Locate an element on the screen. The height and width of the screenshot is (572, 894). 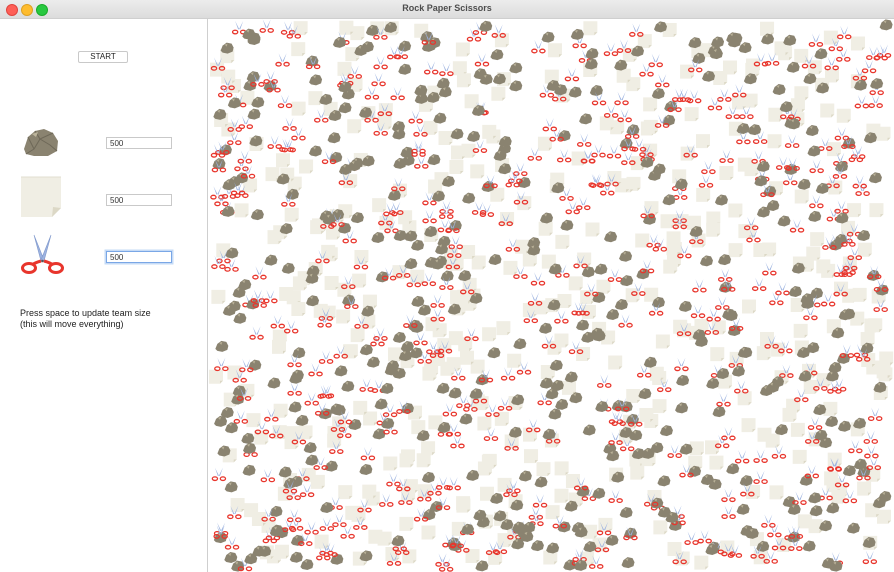
start-button: START is located at coordinates (103, 57).